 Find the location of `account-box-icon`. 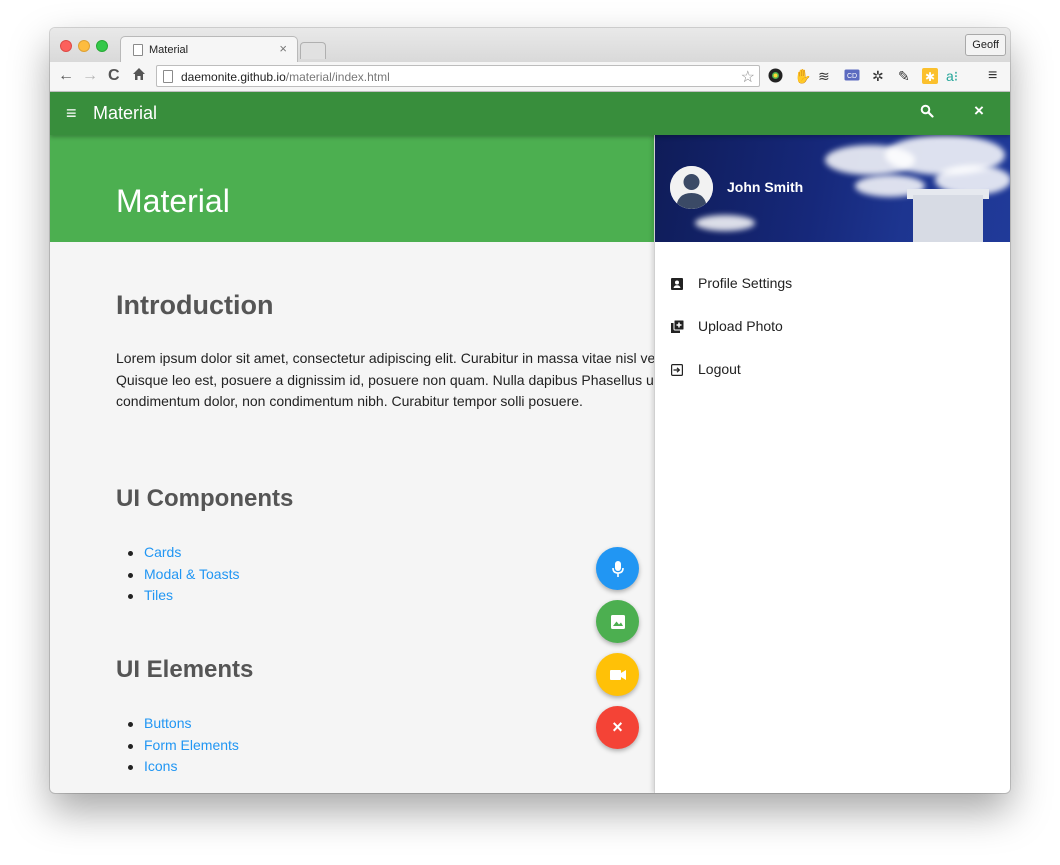

account-box-icon is located at coordinates (677, 283).